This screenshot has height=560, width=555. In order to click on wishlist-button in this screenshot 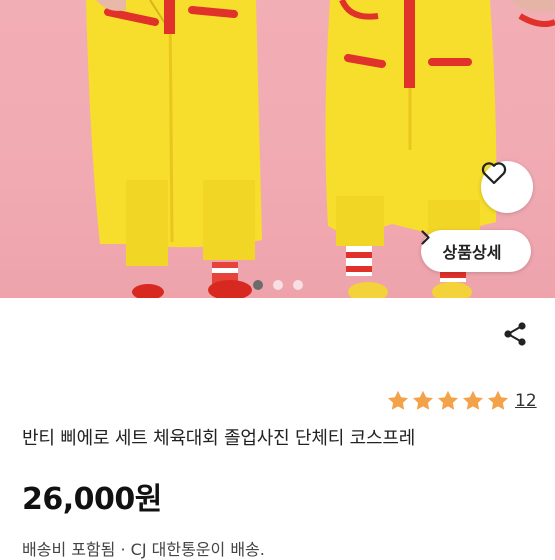, I will do `click(507, 187)`.